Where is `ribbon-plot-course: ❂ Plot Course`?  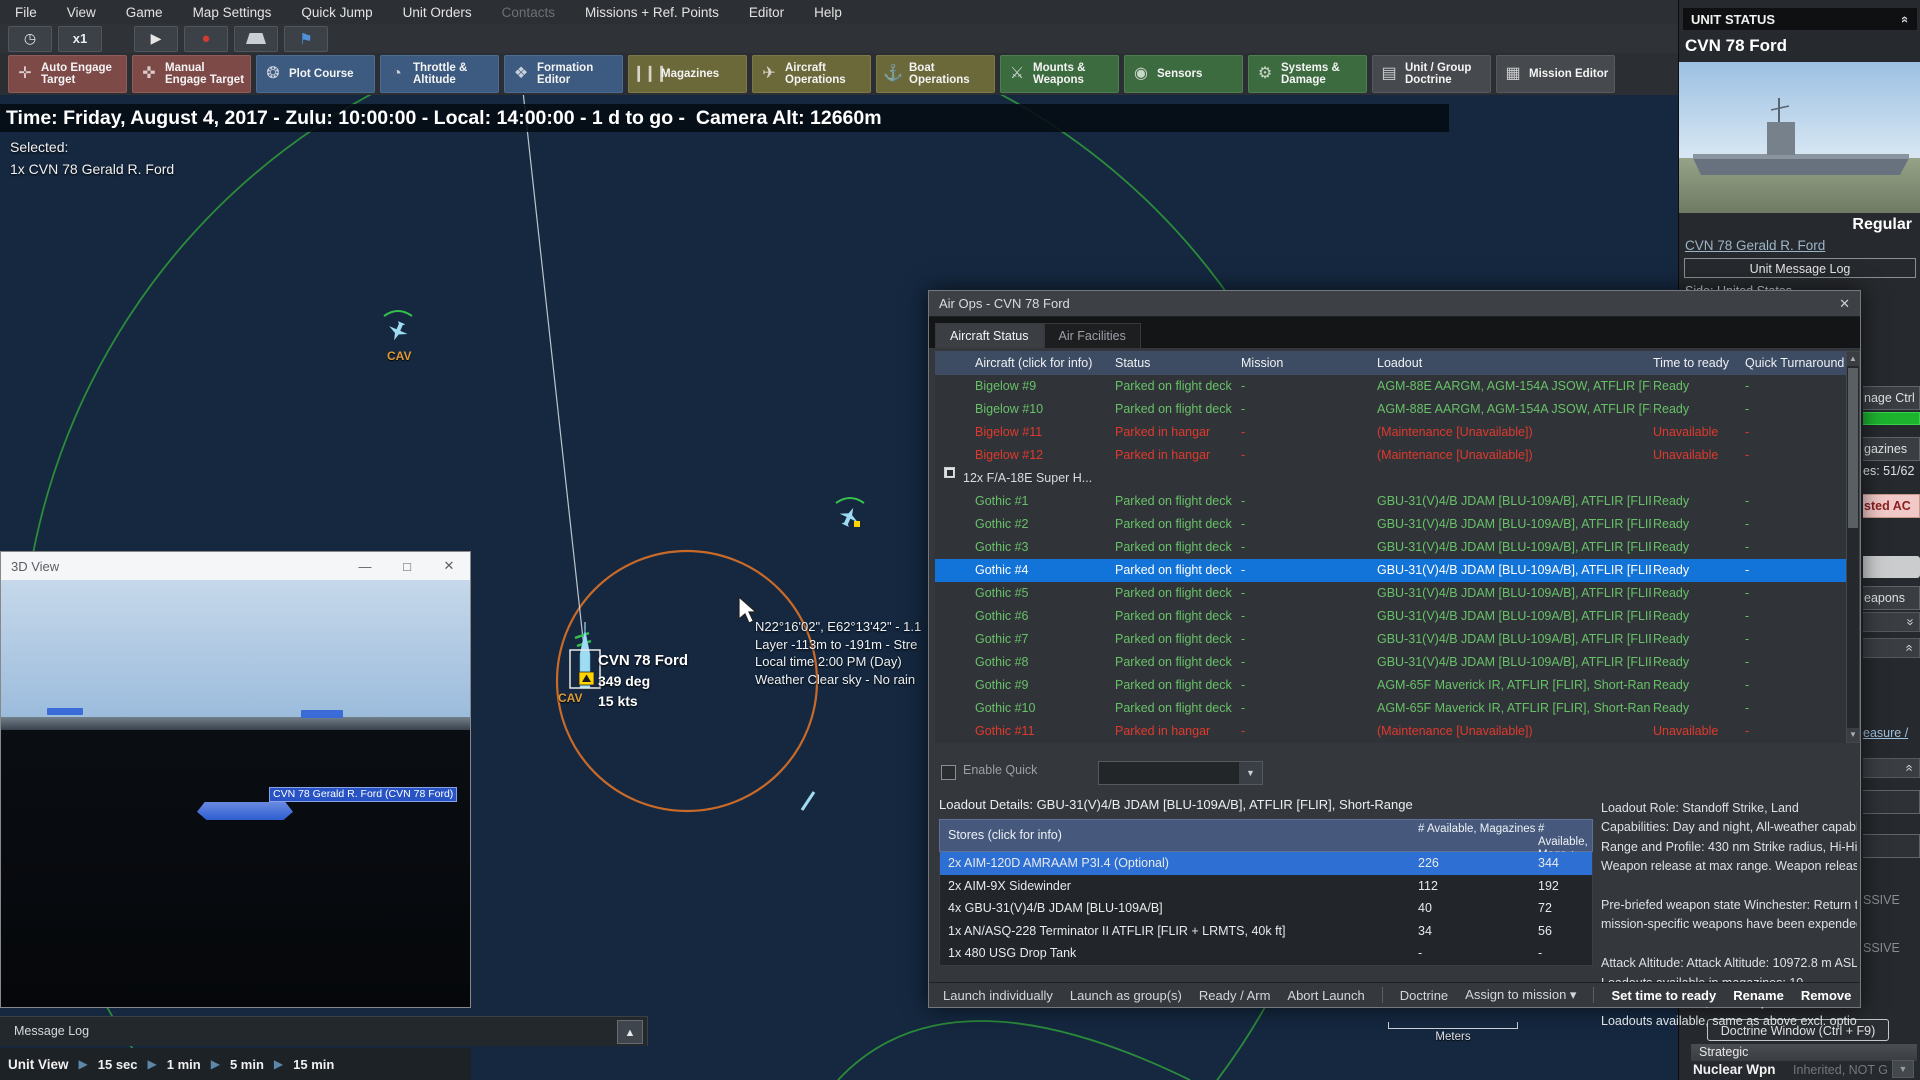
ribbon-plot-course: ❂ Plot Course is located at coordinates (315, 74).